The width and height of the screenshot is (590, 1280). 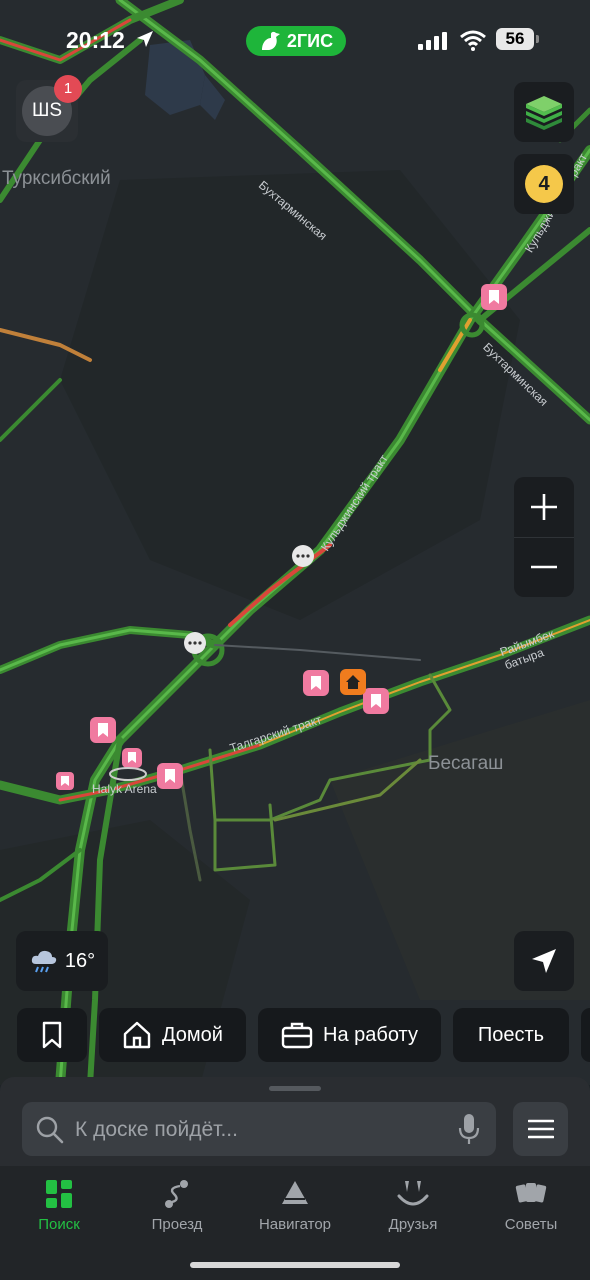 What do you see at coordinates (515, 39) in the screenshot?
I see `battery-indicator: 56` at bounding box center [515, 39].